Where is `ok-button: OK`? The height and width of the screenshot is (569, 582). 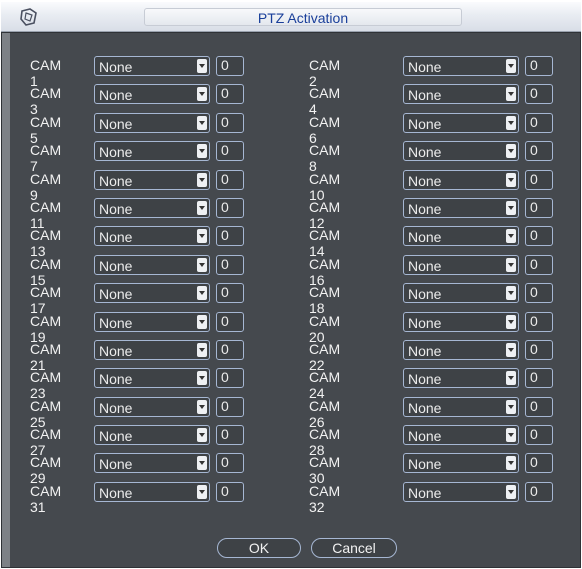
ok-button: OK is located at coordinates (259, 548).